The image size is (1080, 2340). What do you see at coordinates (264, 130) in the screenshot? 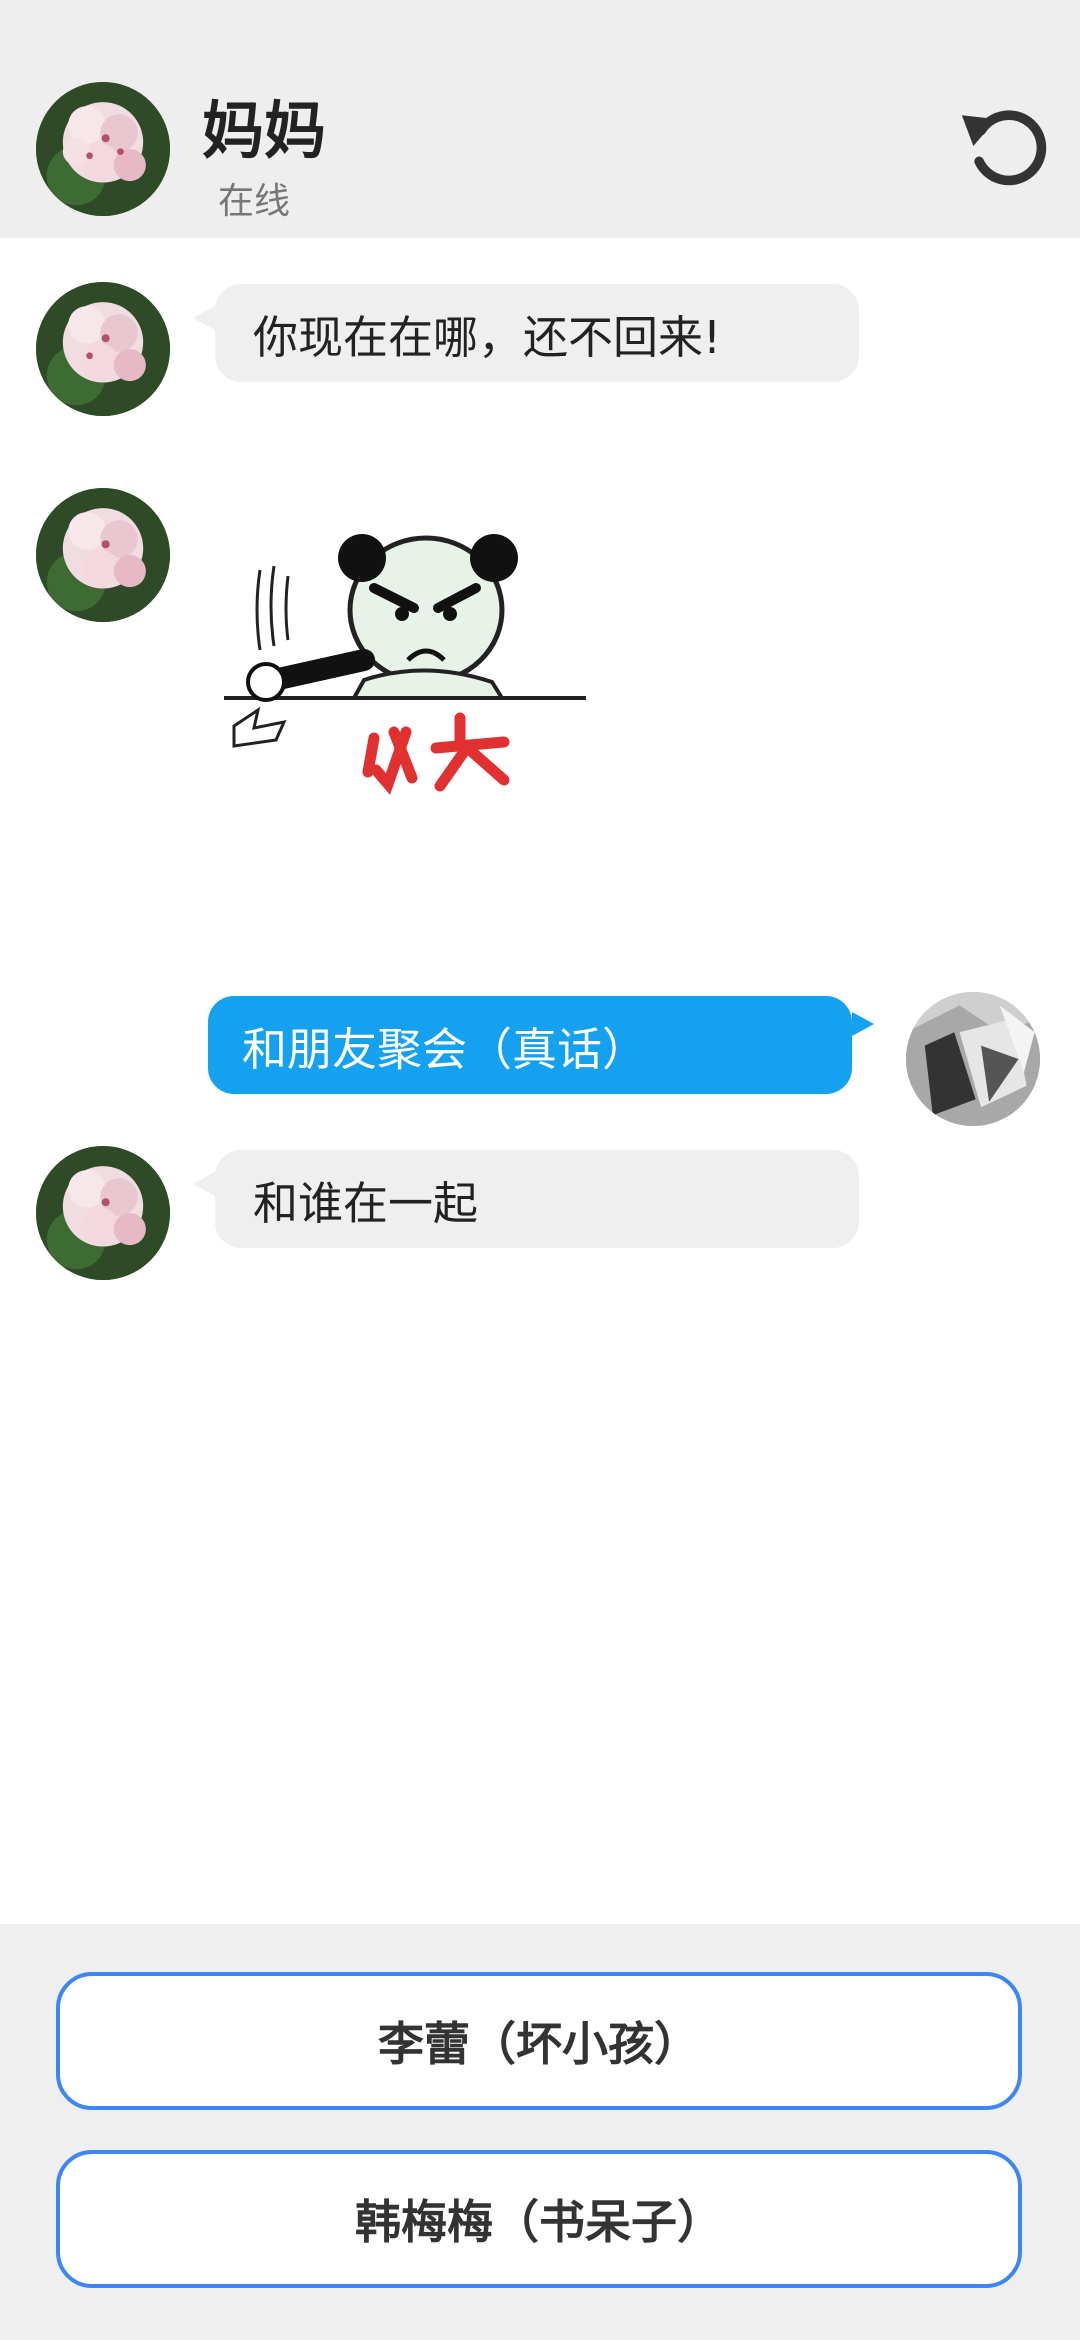
I see `contact-name: 妈妈` at bounding box center [264, 130].